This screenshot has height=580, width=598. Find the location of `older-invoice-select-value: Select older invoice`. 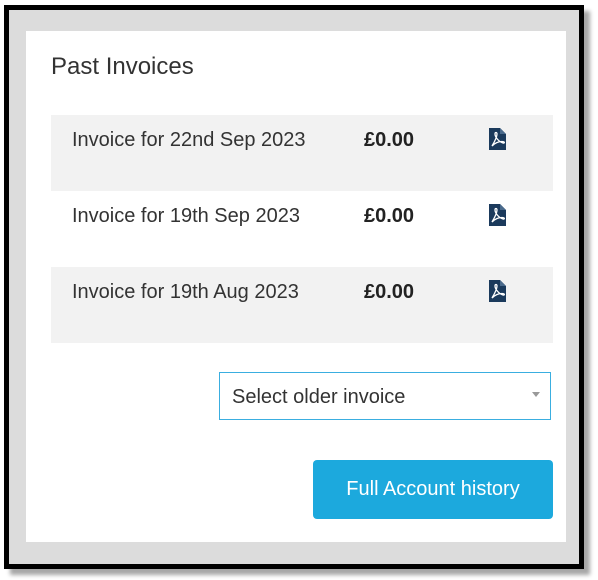

older-invoice-select-value: Select older invoice is located at coordinates (319, 397).